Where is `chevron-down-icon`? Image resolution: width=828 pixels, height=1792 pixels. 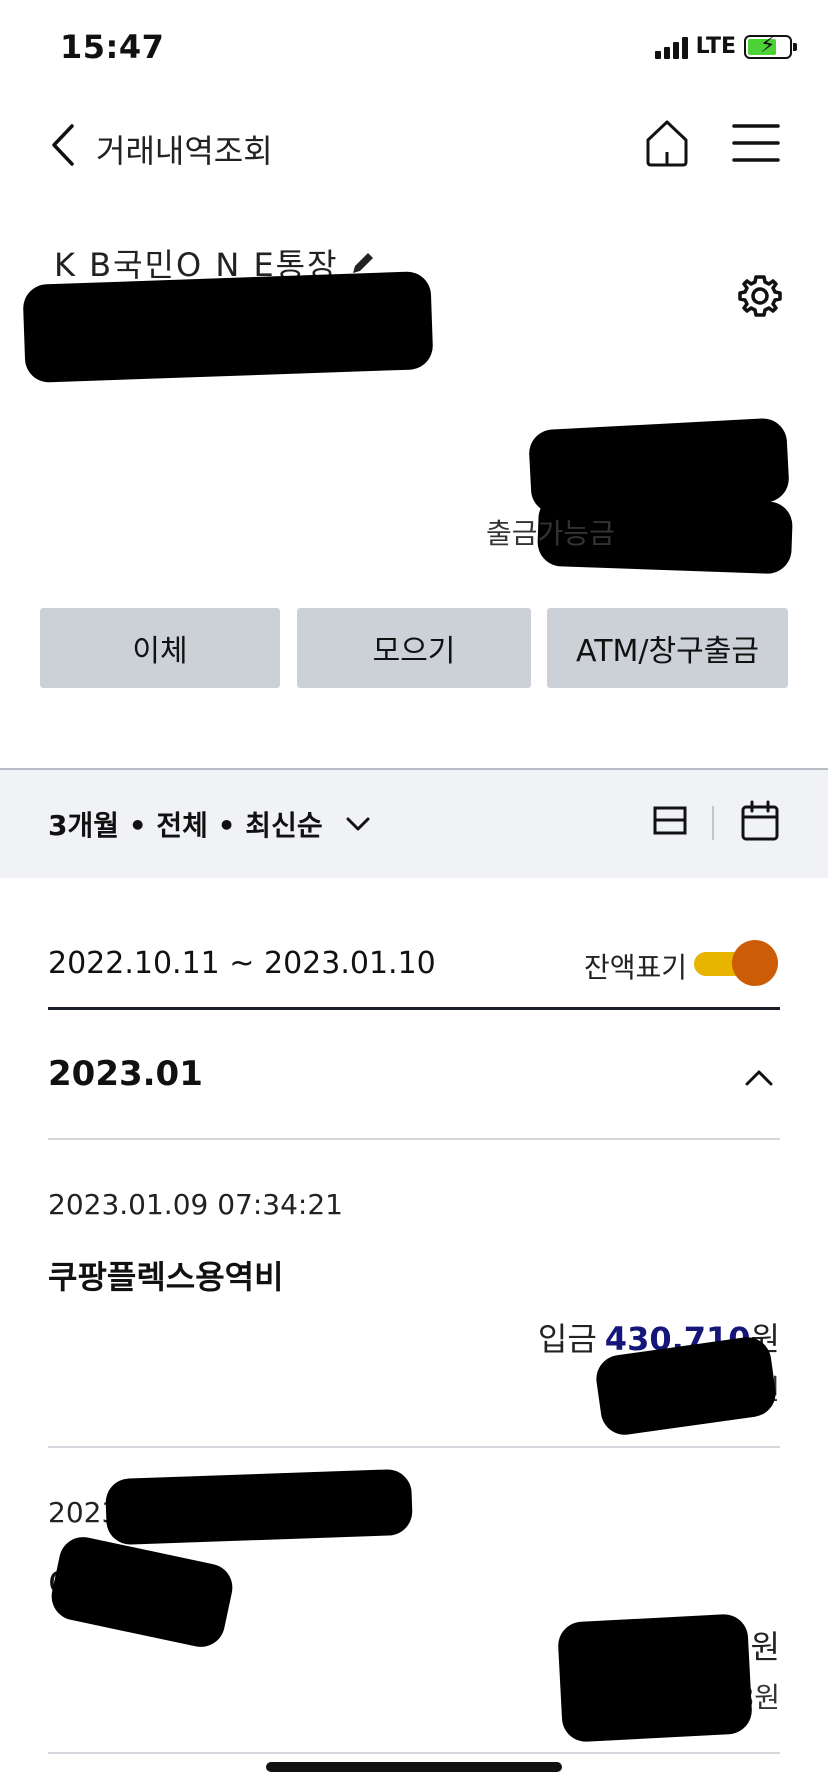
chevron-down-icon is located at coordinates (358, 824).